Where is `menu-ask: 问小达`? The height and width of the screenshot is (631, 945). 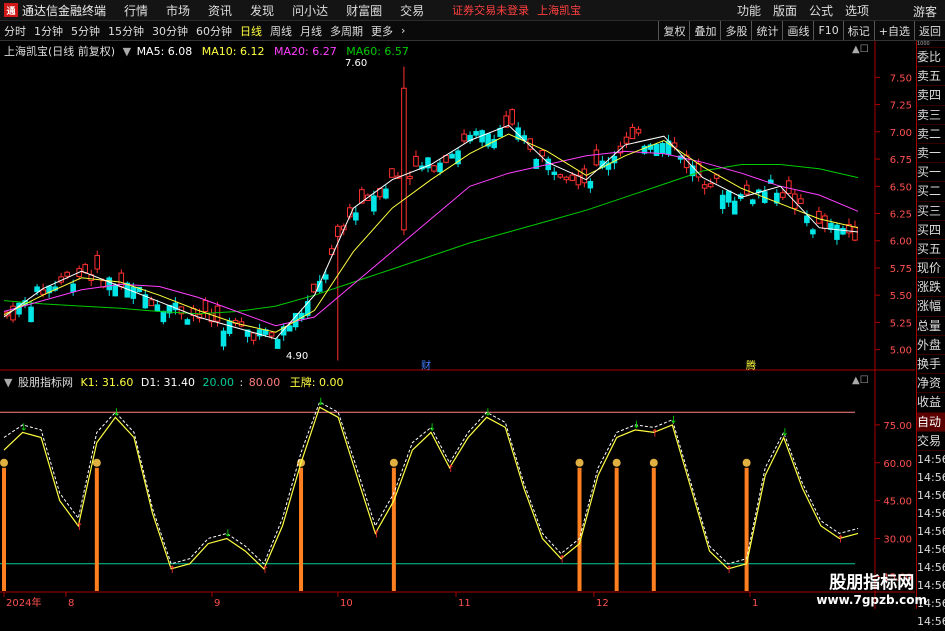
menu-ask: 问小达 is located at coordinates (310, 10).